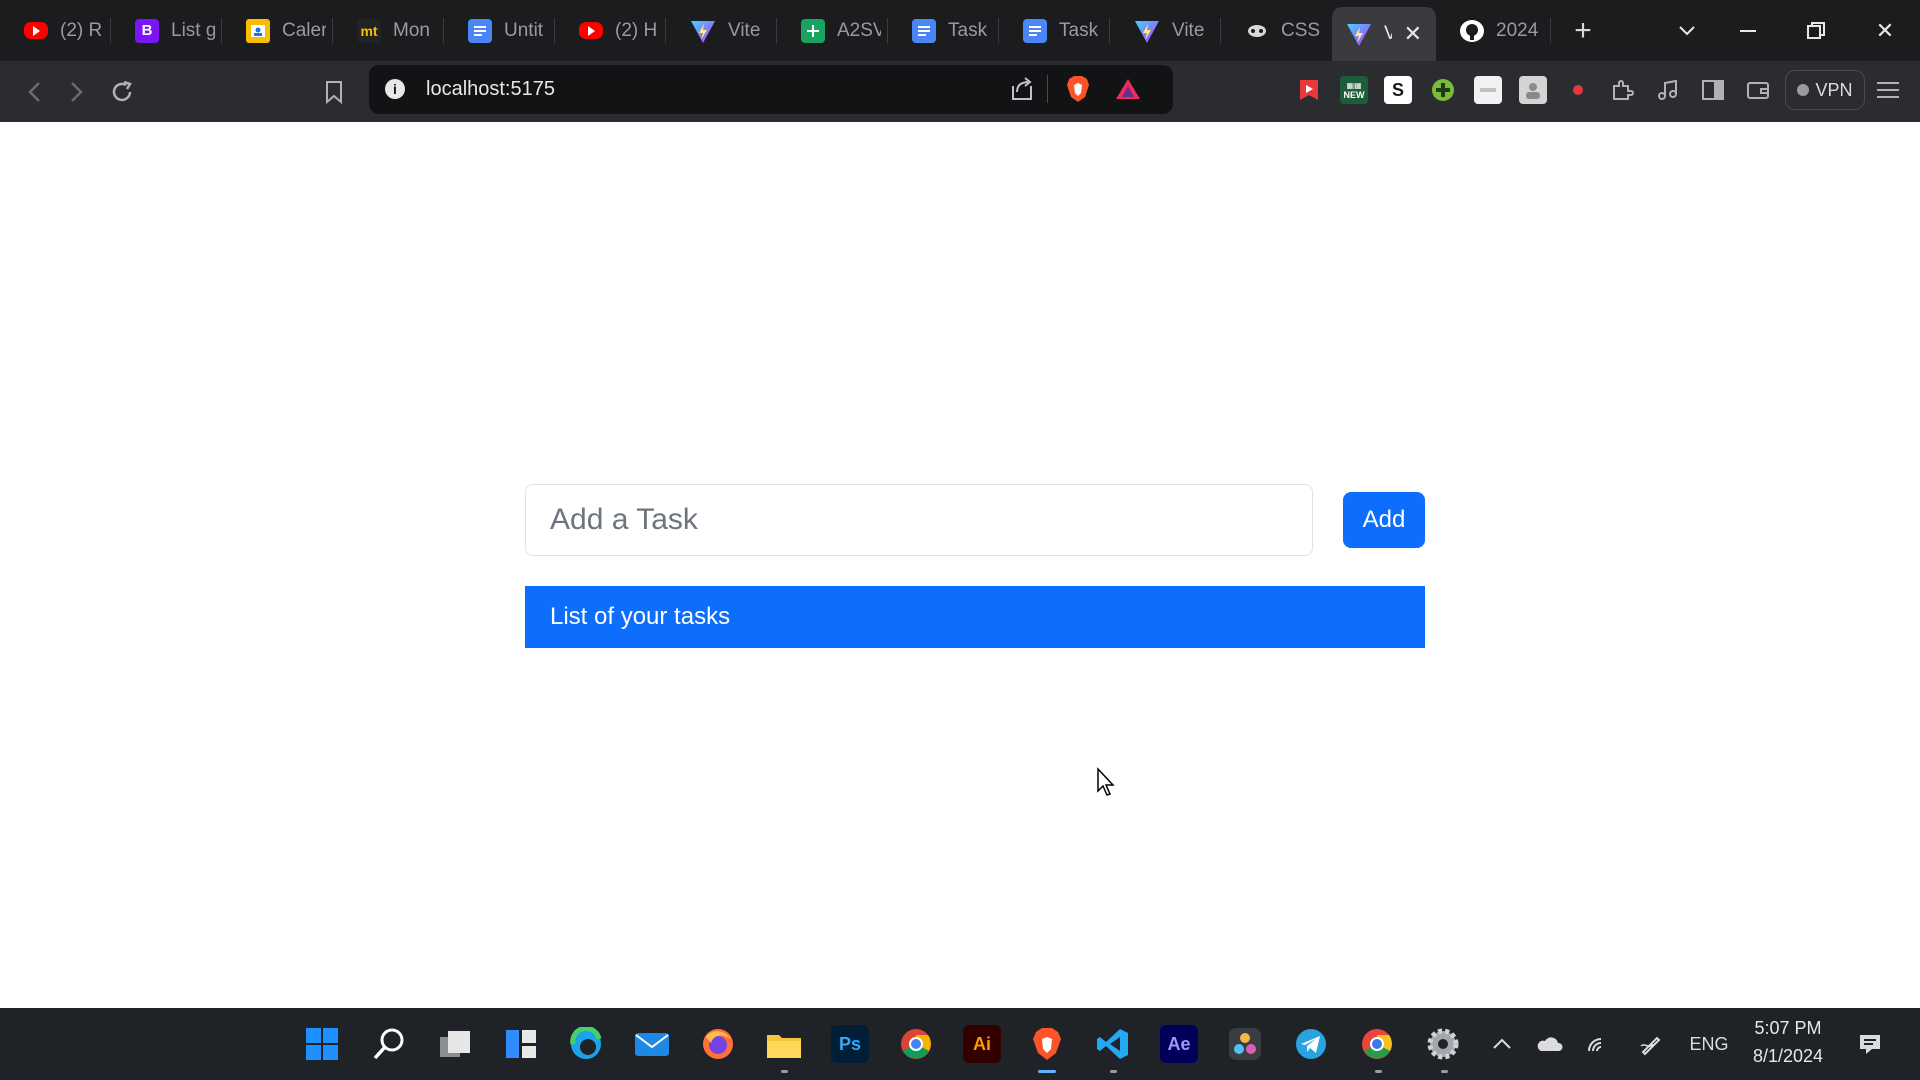 The image size is (1920, 1080). Describe the element at coordinates (832, 30) in the screenshot. I see `tab: A2SV` at that location.